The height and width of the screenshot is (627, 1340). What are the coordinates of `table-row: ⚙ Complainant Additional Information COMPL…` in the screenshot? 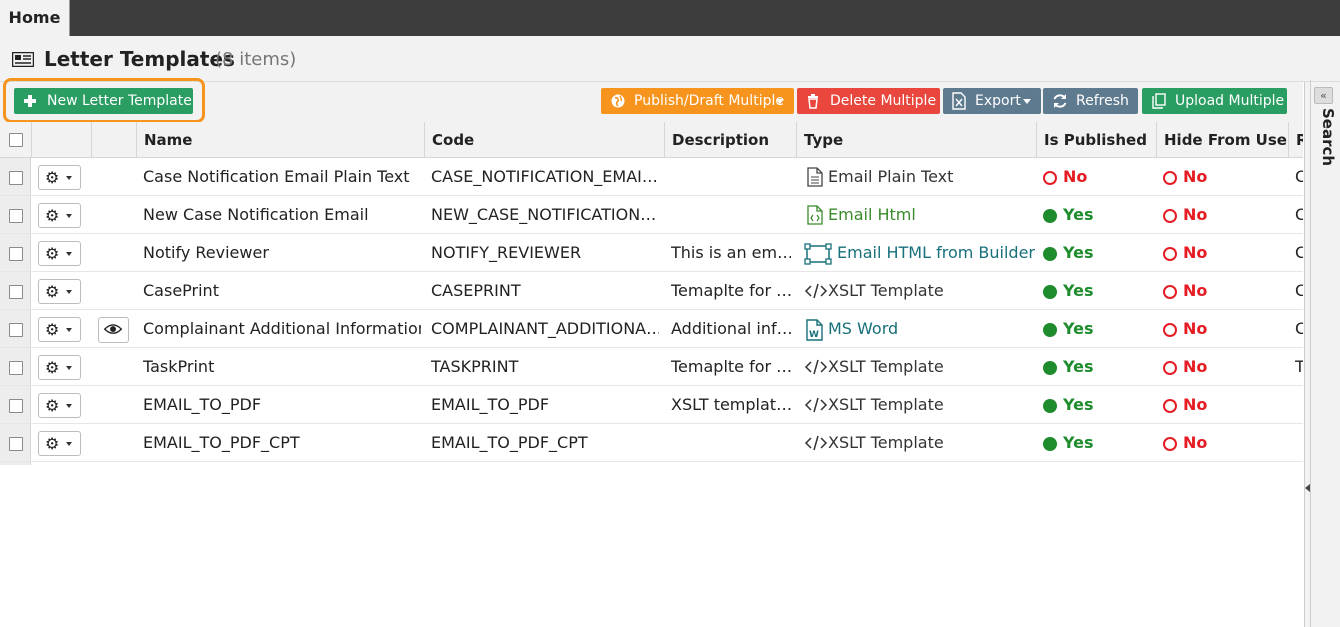 It's located at (651, 329).